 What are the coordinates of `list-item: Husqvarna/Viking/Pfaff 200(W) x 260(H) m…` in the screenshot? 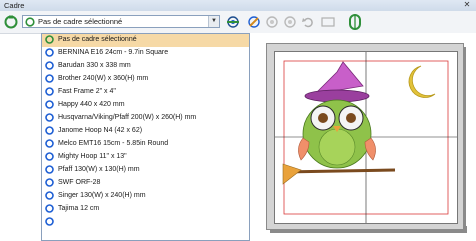 It's located at (145, 118).